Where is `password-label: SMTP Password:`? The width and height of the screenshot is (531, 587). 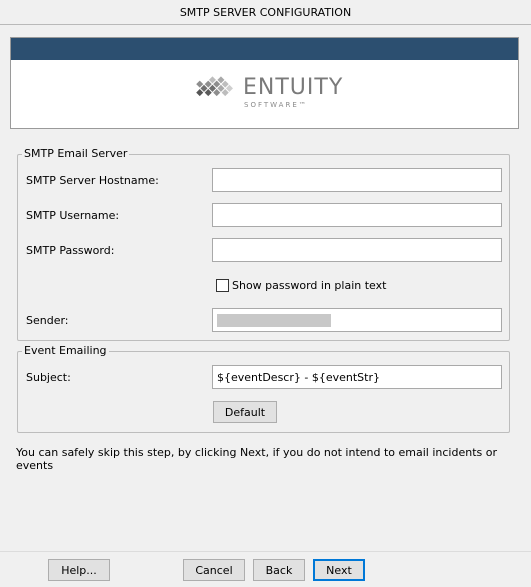
password-label: SMTP Password: is located at coordinates (70, 250).